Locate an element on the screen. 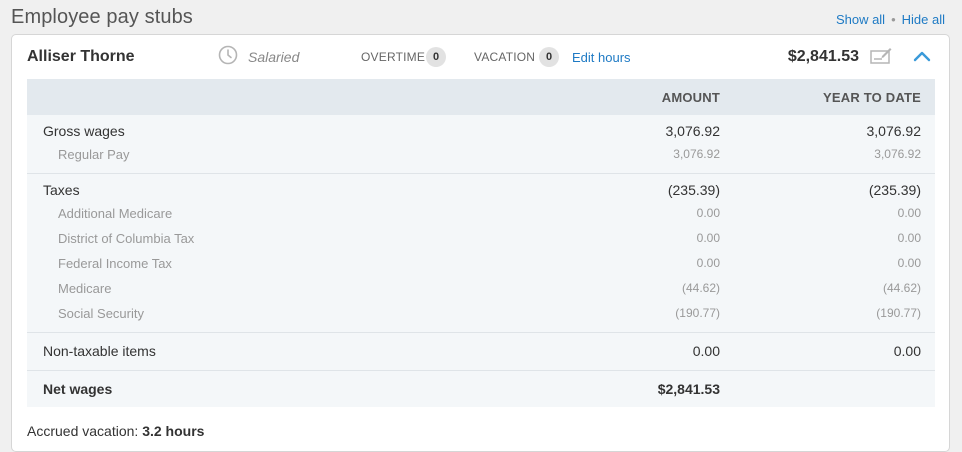  chevron-up-icon is located at coordinates (922, 56).